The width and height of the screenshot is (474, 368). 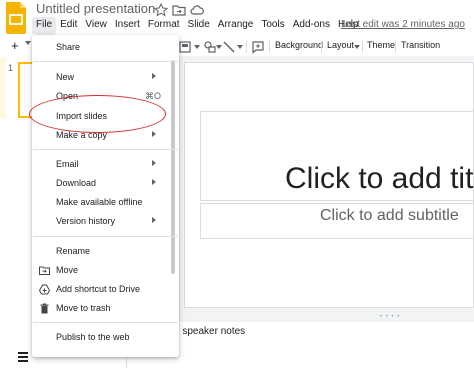 I want to click on cloud-status-icon, so click(x=197, y=10).